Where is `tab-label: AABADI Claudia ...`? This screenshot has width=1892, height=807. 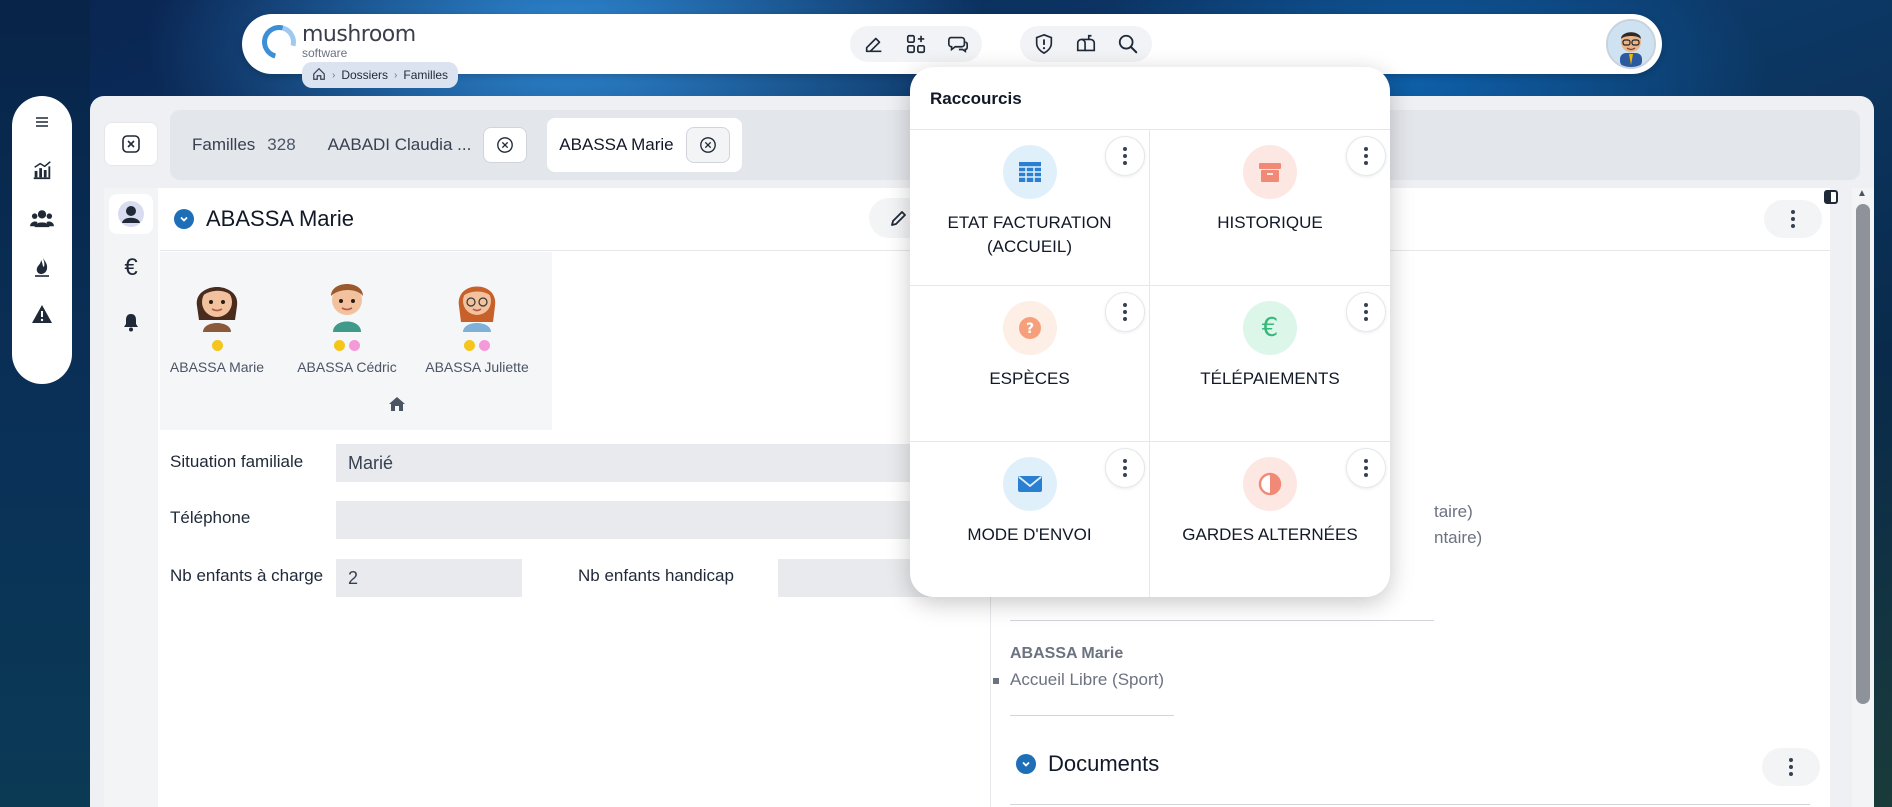
tab-label: AABADI Claudia ... is located at coordinates (399, 144).